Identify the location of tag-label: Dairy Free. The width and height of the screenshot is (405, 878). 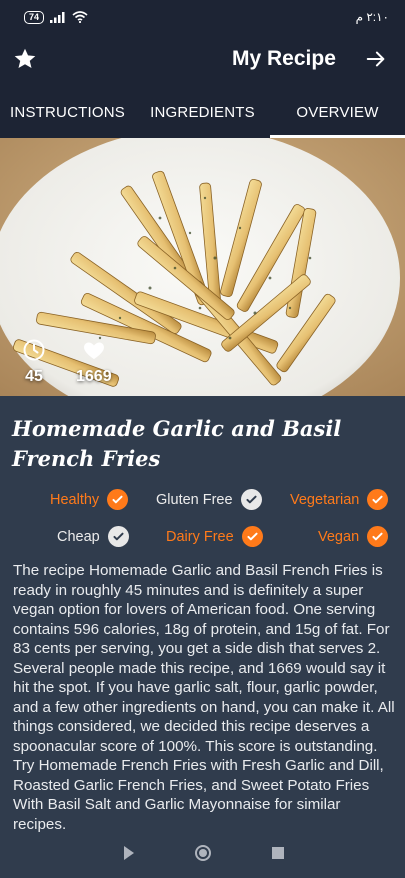
(200, 536).